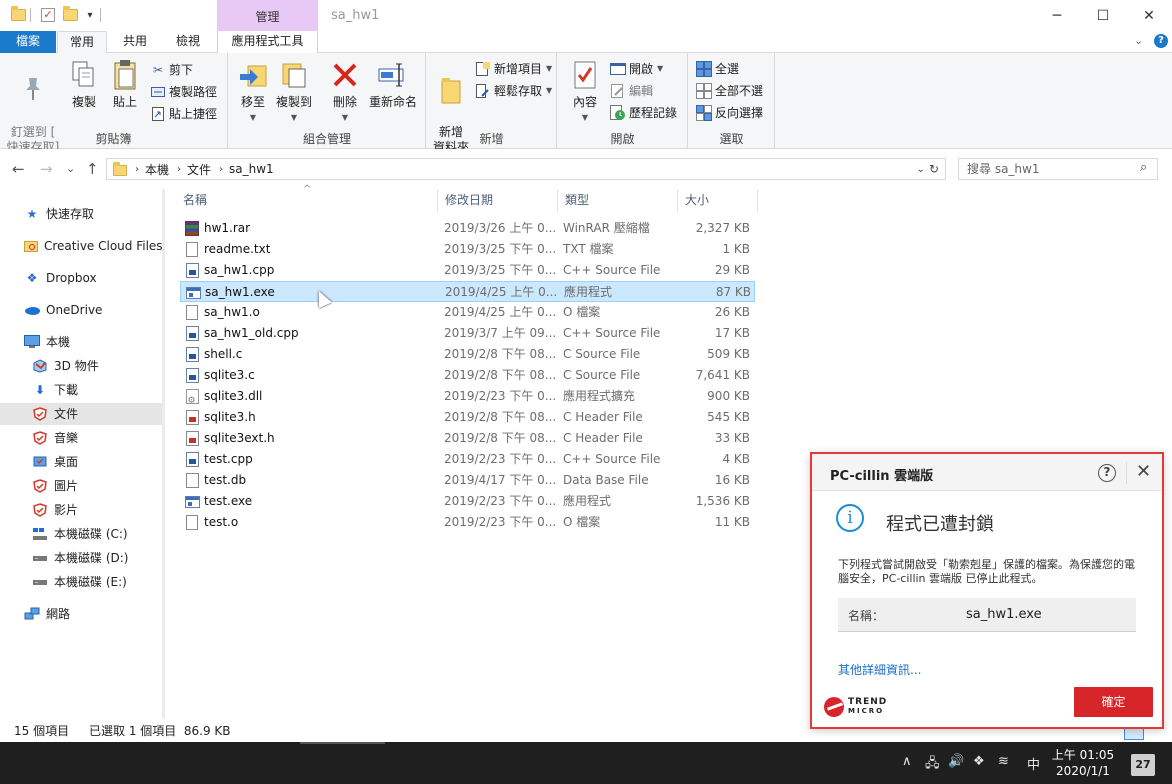 The width and height of the screenshot is (1172, 784). Describe the element at coordinates (618, 201) in the screenshot. I see `column-header-type: 類型` at that location.